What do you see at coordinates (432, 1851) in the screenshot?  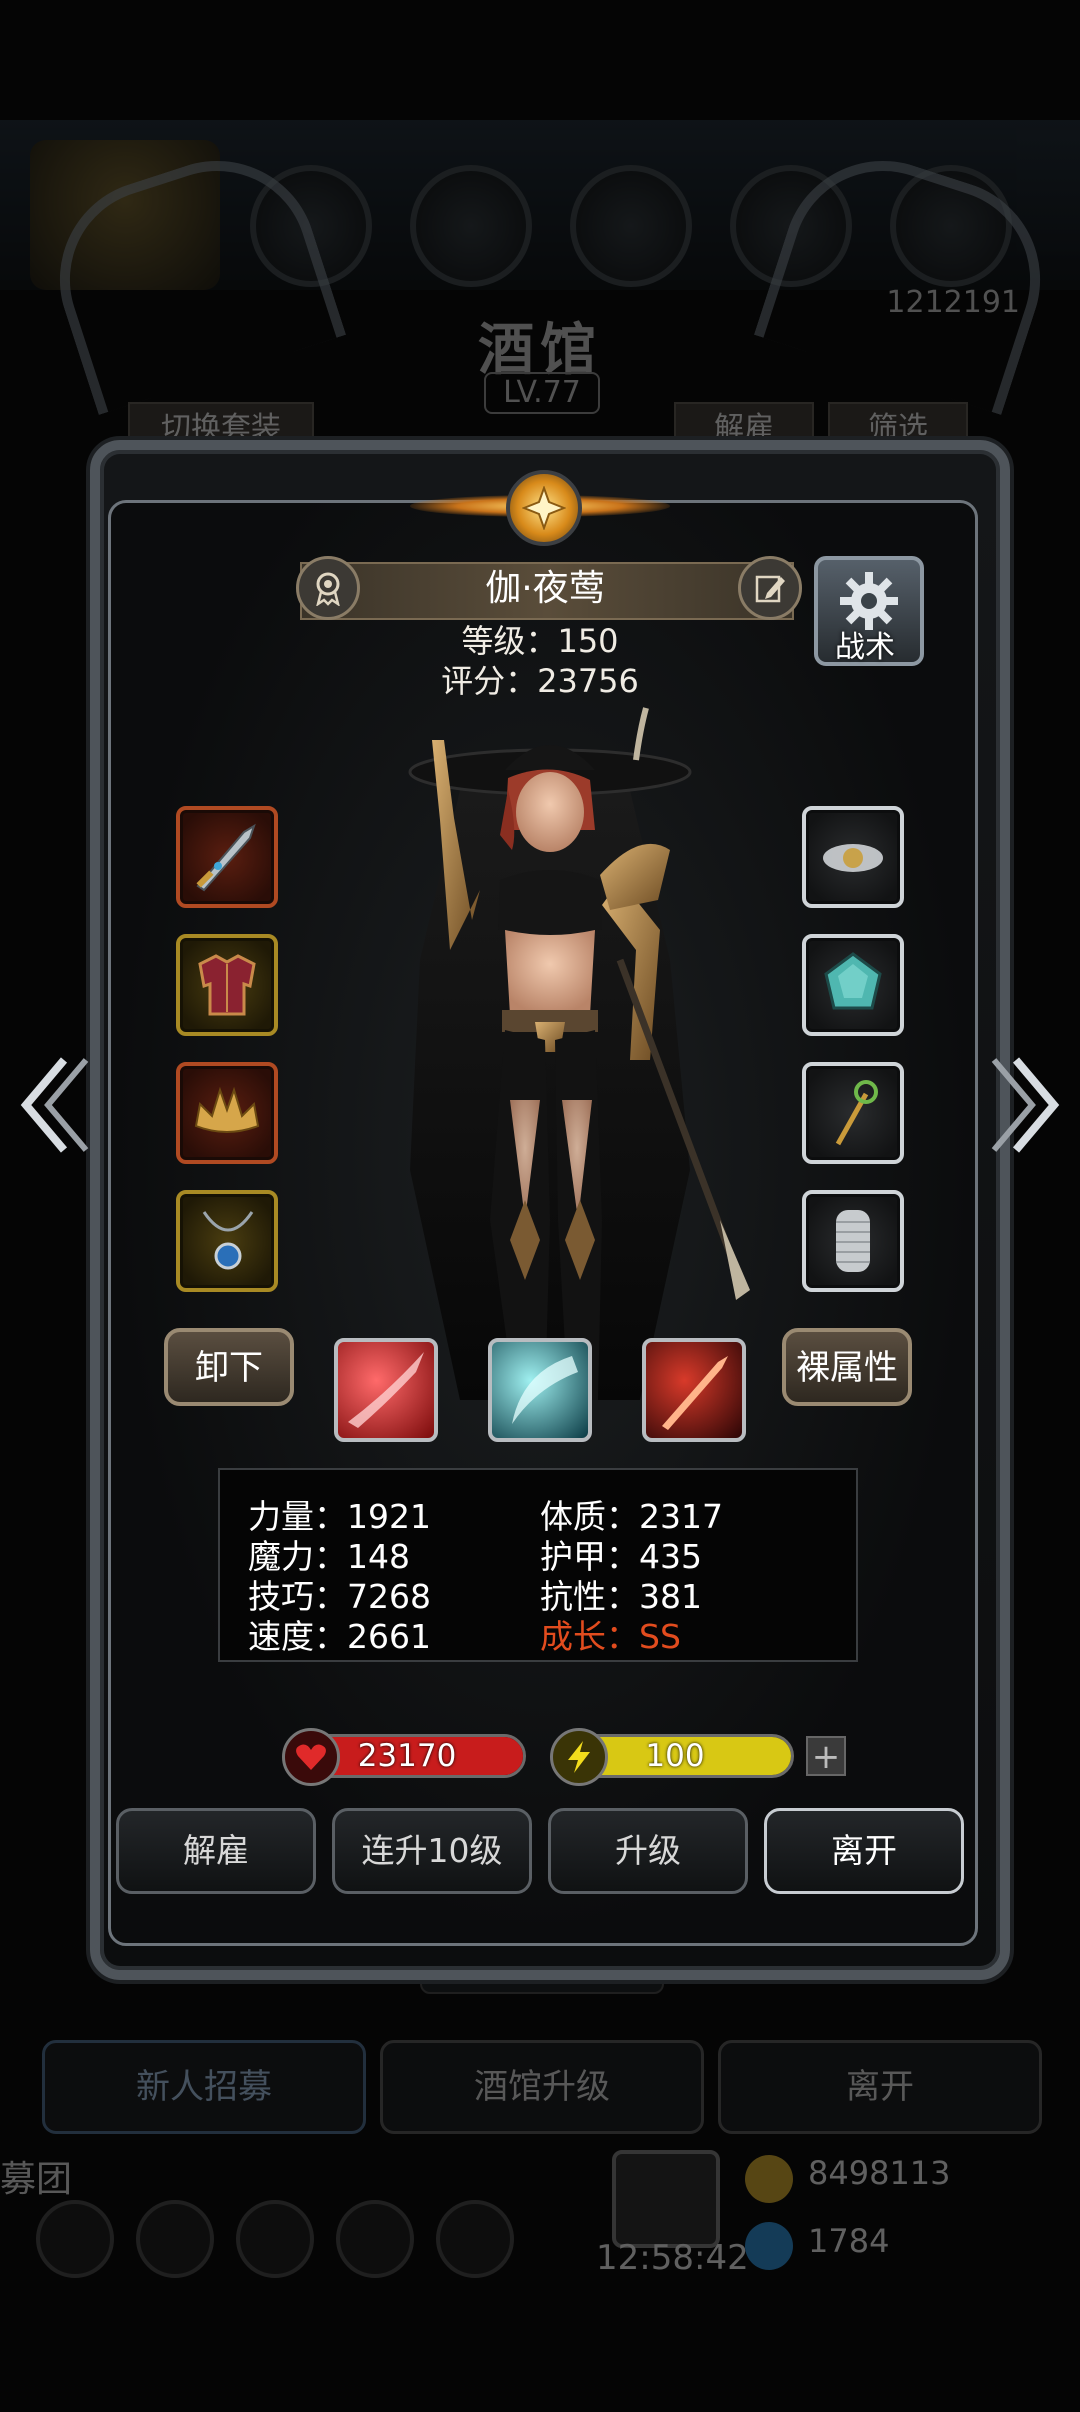 I see `level-up-10-button: 连升10级` at bounding box center [432, 1851].